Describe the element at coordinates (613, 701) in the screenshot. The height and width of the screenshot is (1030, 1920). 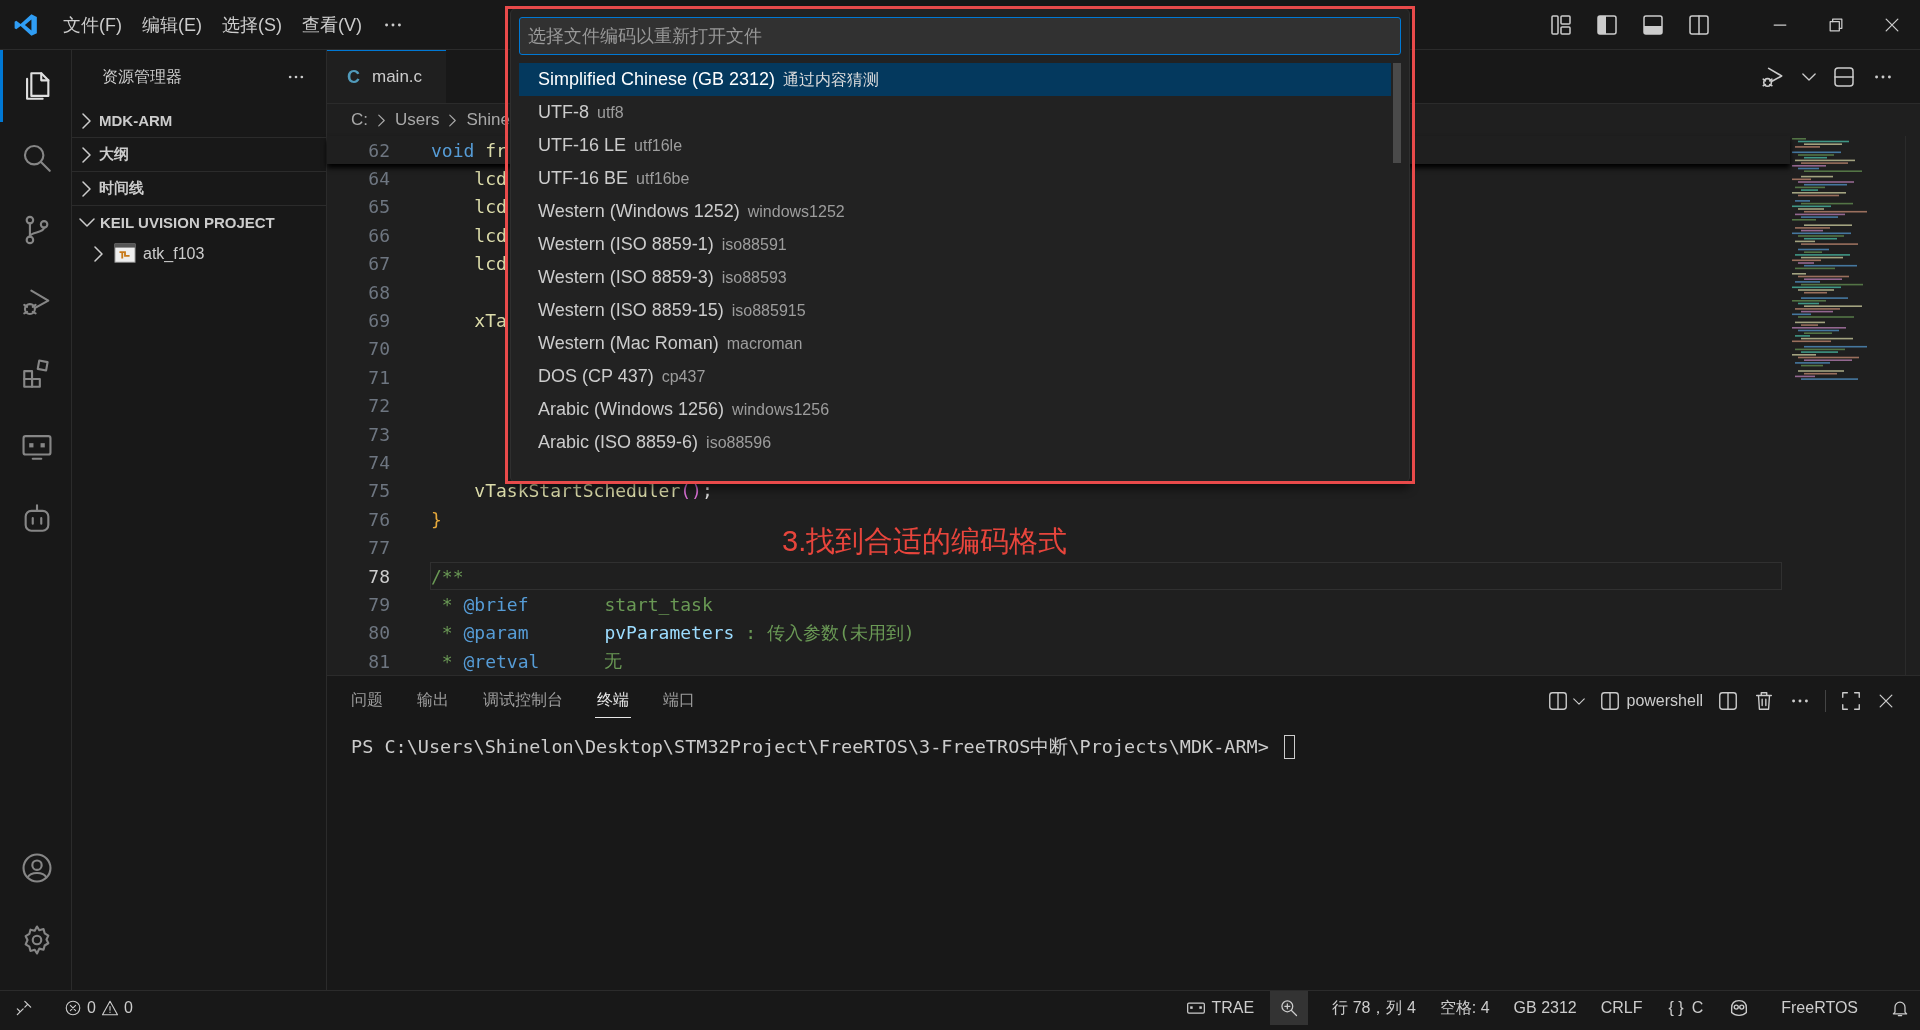
I see `panel-tab: 终端` at that location.